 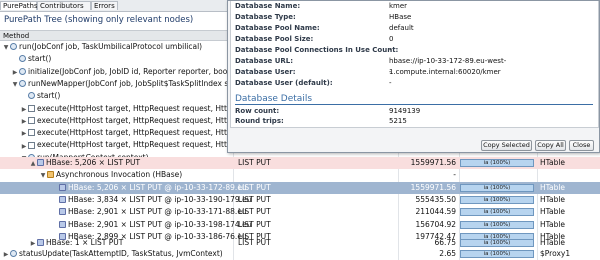 I want to click on method-label: HBase: 1 × LIST PUT, so click(x=85, y=242).